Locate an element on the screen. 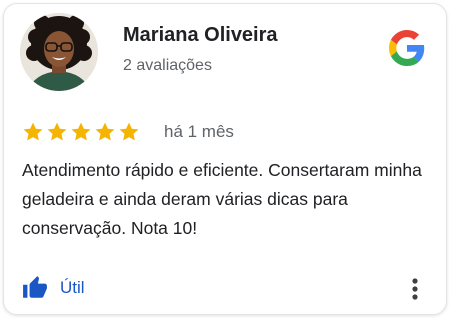 The height and width of the screenshot is (318, 450). more-vert-icon is located at coordinates (415, 289).